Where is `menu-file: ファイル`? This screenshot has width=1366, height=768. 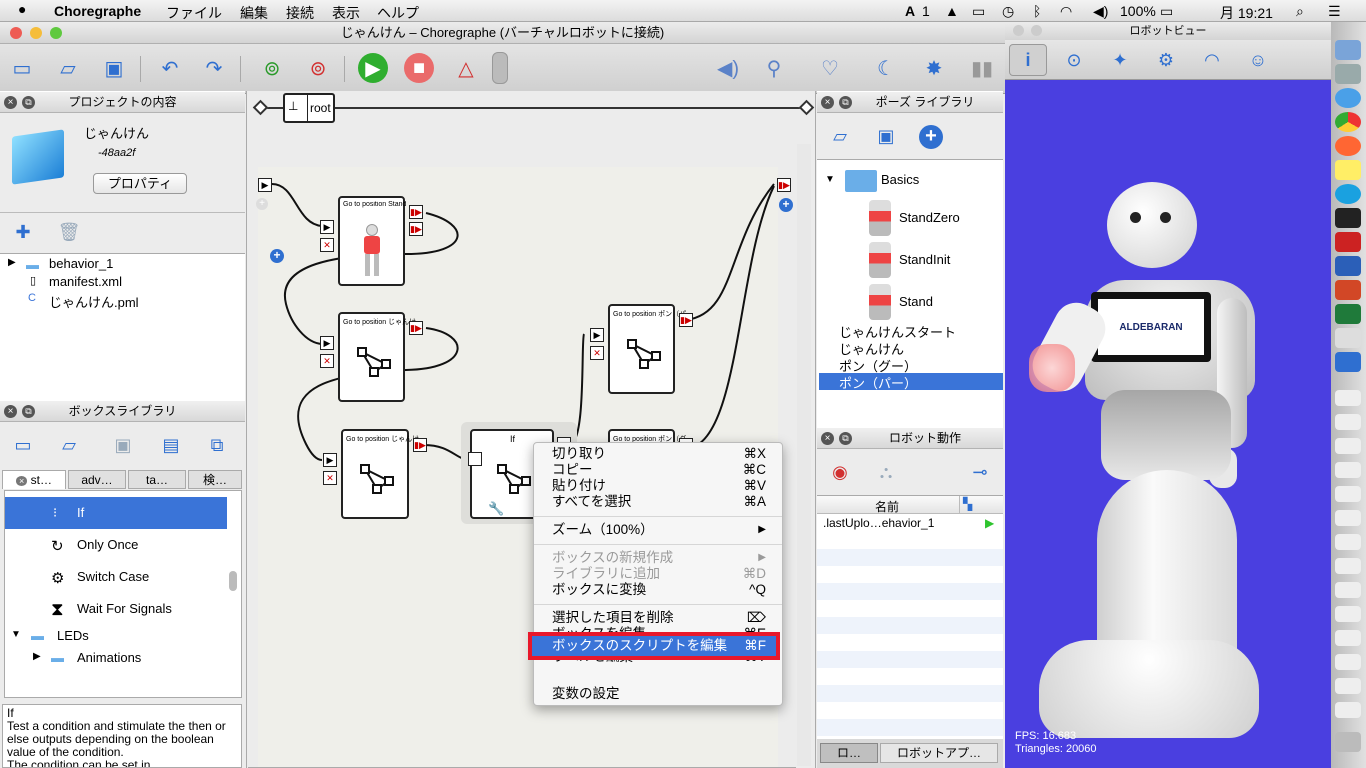 menu-file: ファイル is located at coordinates (194, 13).